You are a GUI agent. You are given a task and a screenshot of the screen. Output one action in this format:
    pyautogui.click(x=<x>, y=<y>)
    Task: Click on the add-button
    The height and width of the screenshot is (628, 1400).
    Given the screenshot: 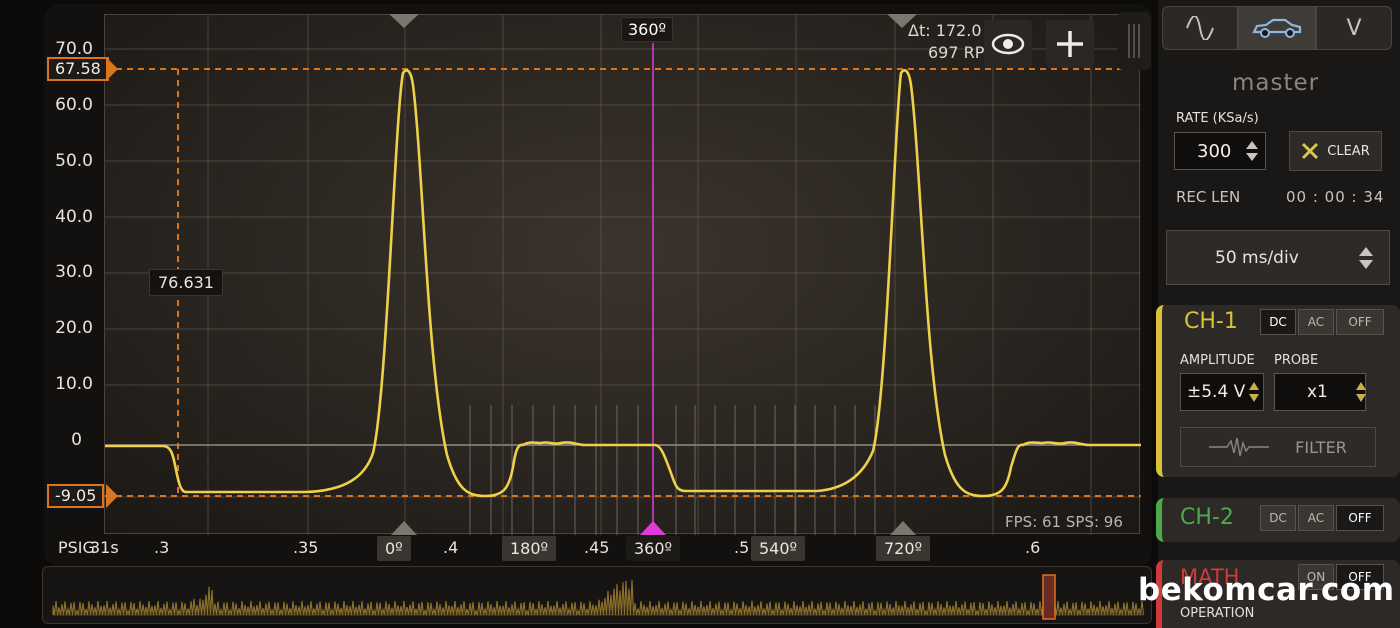 What is the action you would take?
    pyautogui.click(x=1070, y=44)
    